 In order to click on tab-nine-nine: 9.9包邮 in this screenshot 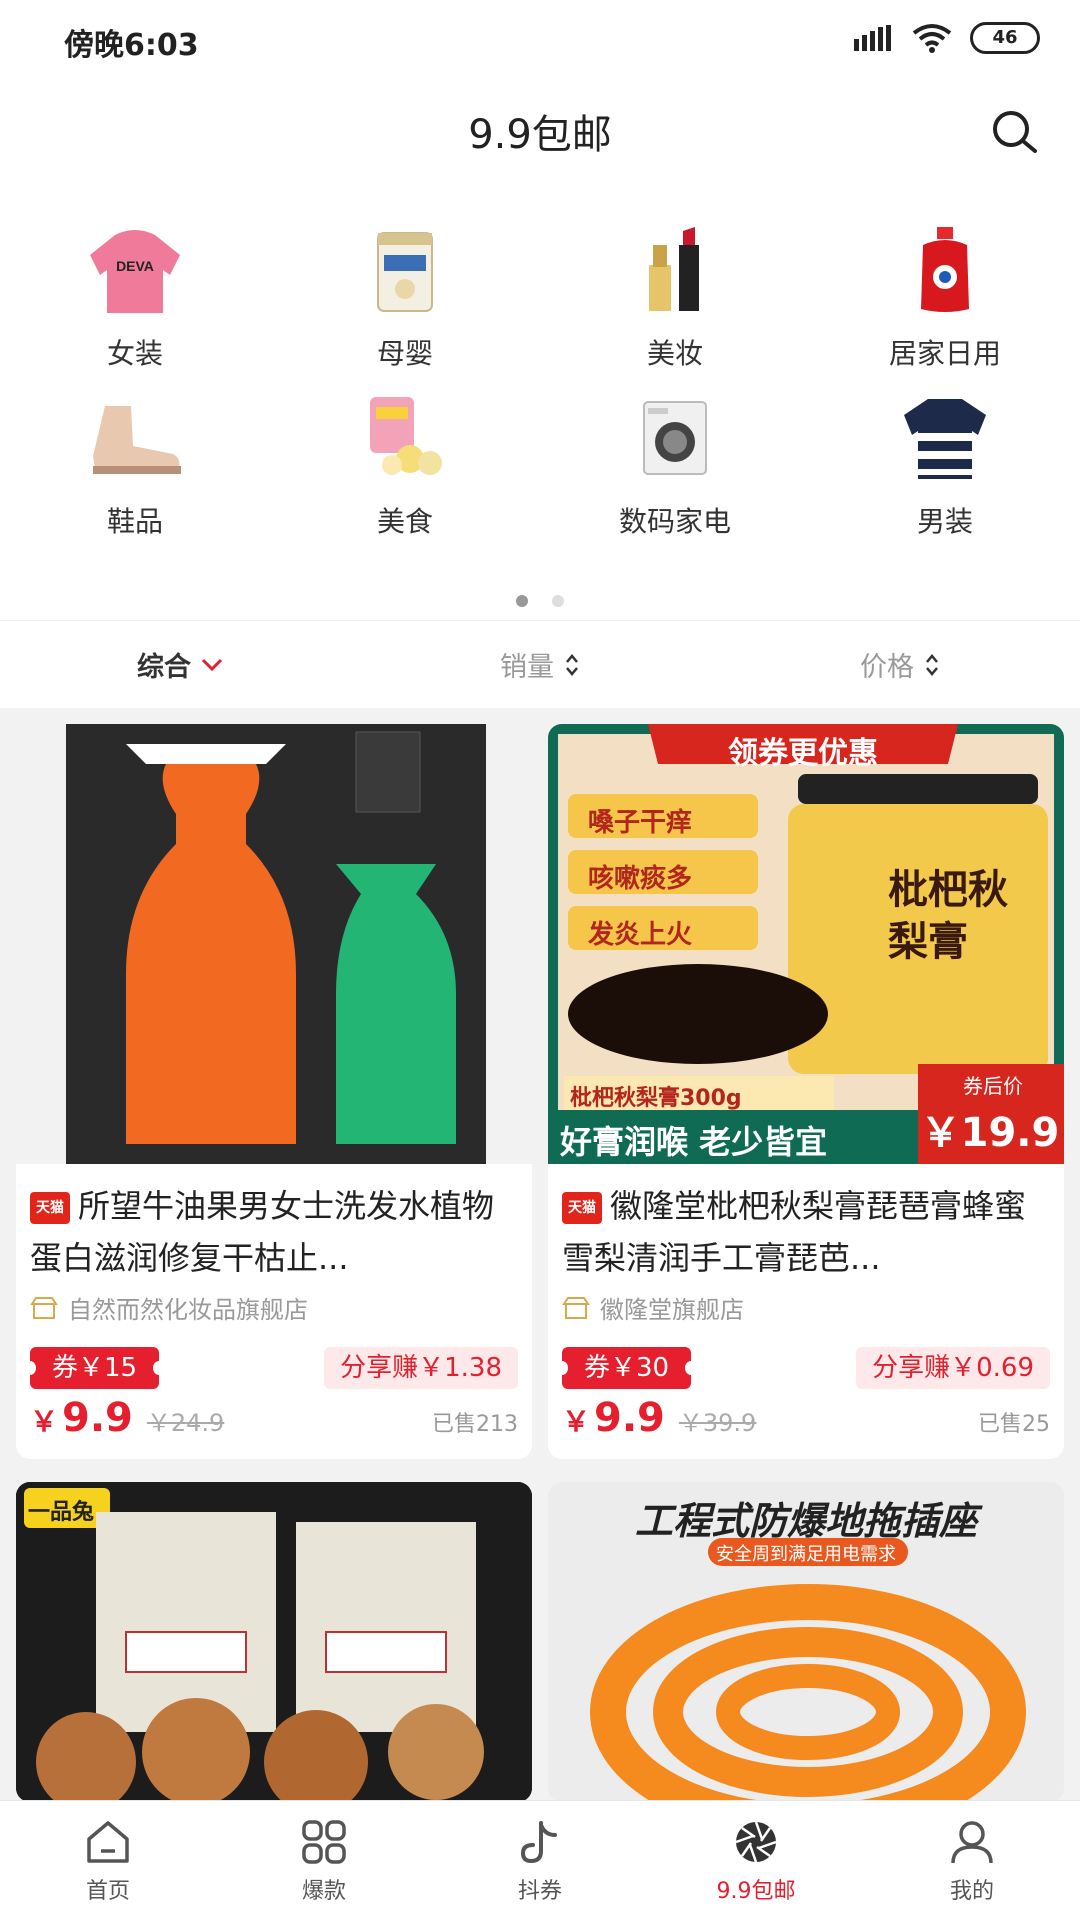, I will do `click(756, 1860)`.